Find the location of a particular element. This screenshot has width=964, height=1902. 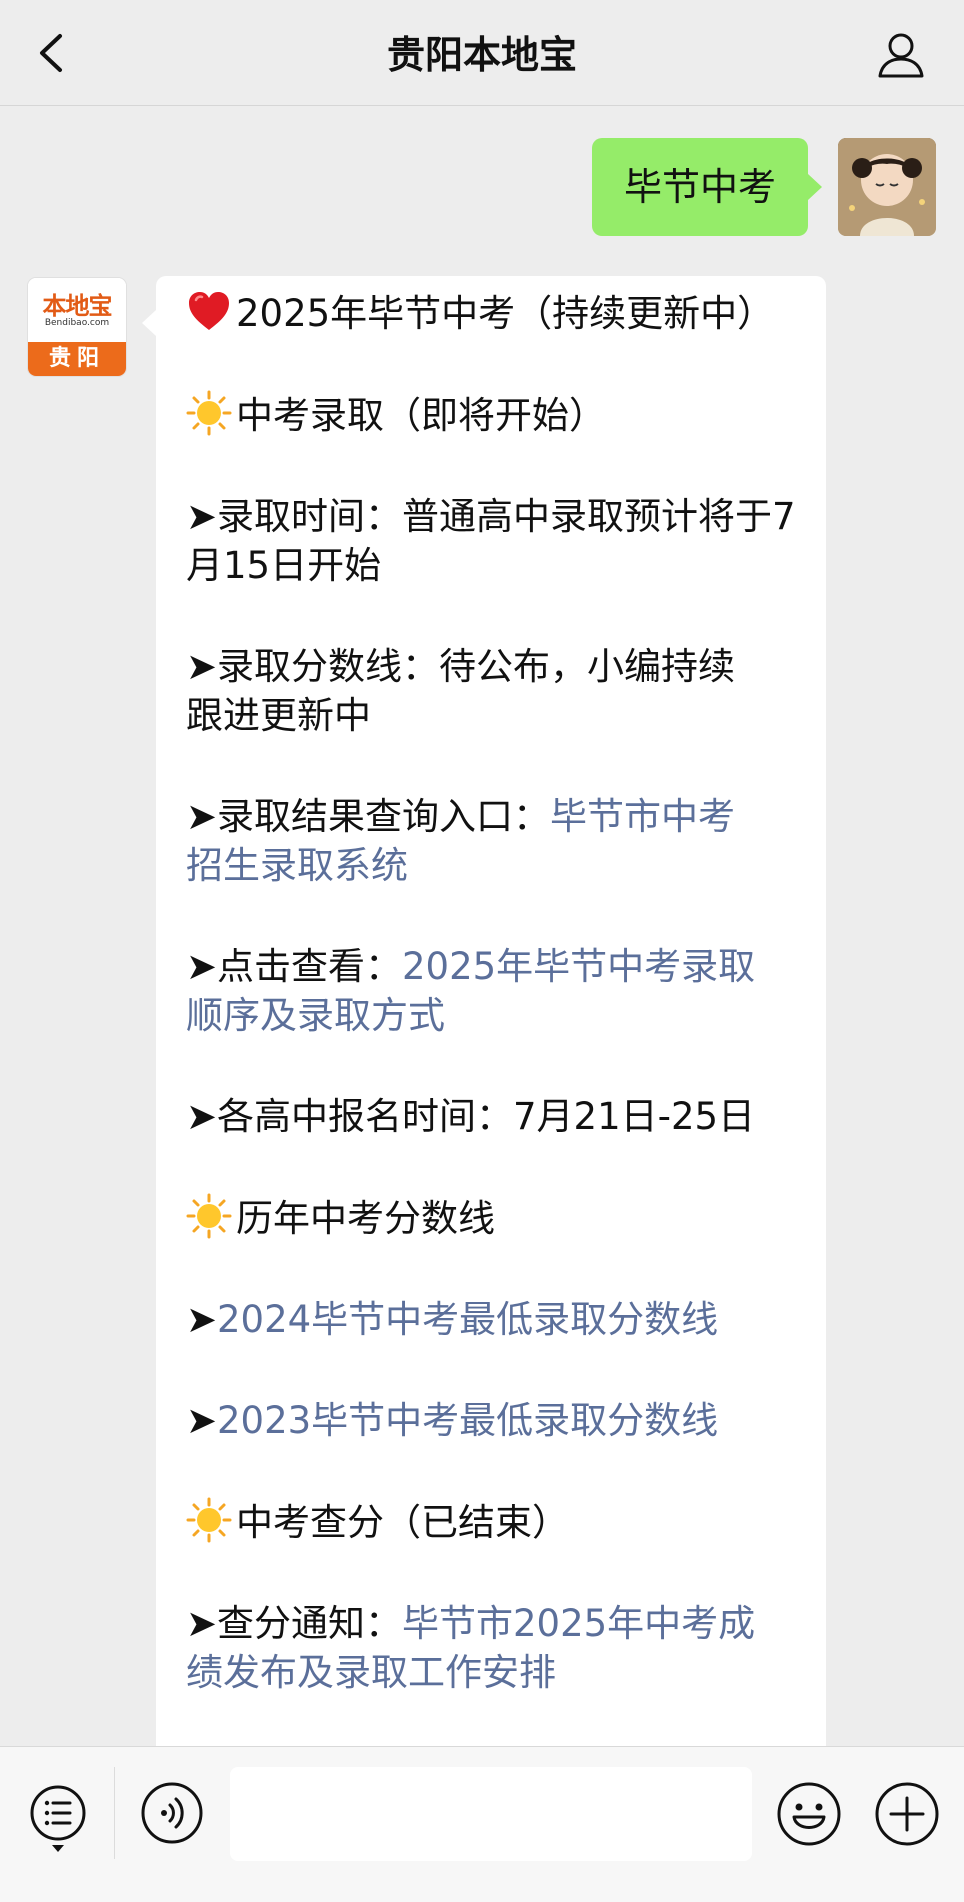

result-query-prefix: ➤录取结果查询入口： is located at coordinates (368, 816).